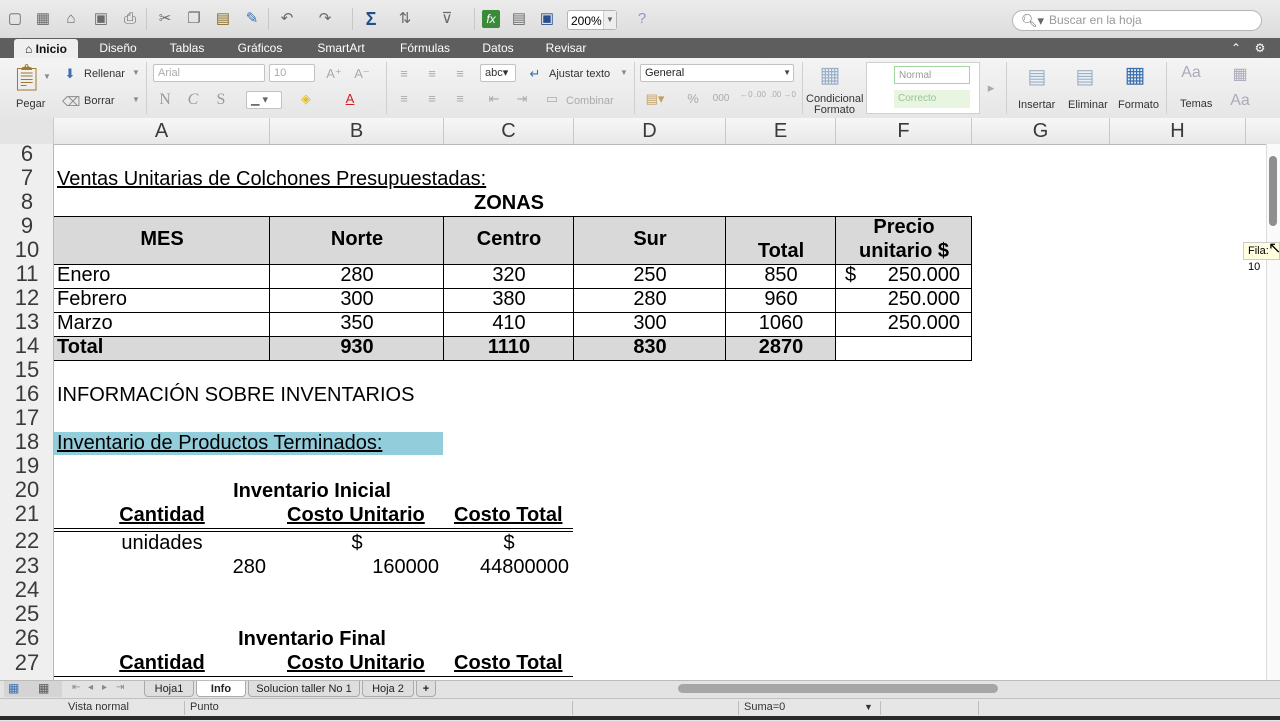 This screenshot has height=721, width=1280. Describe the element at coordinates (219, 443) in the screenshot. I see `inv-pt-title: Inventario de Productos Terminados:` at that location.